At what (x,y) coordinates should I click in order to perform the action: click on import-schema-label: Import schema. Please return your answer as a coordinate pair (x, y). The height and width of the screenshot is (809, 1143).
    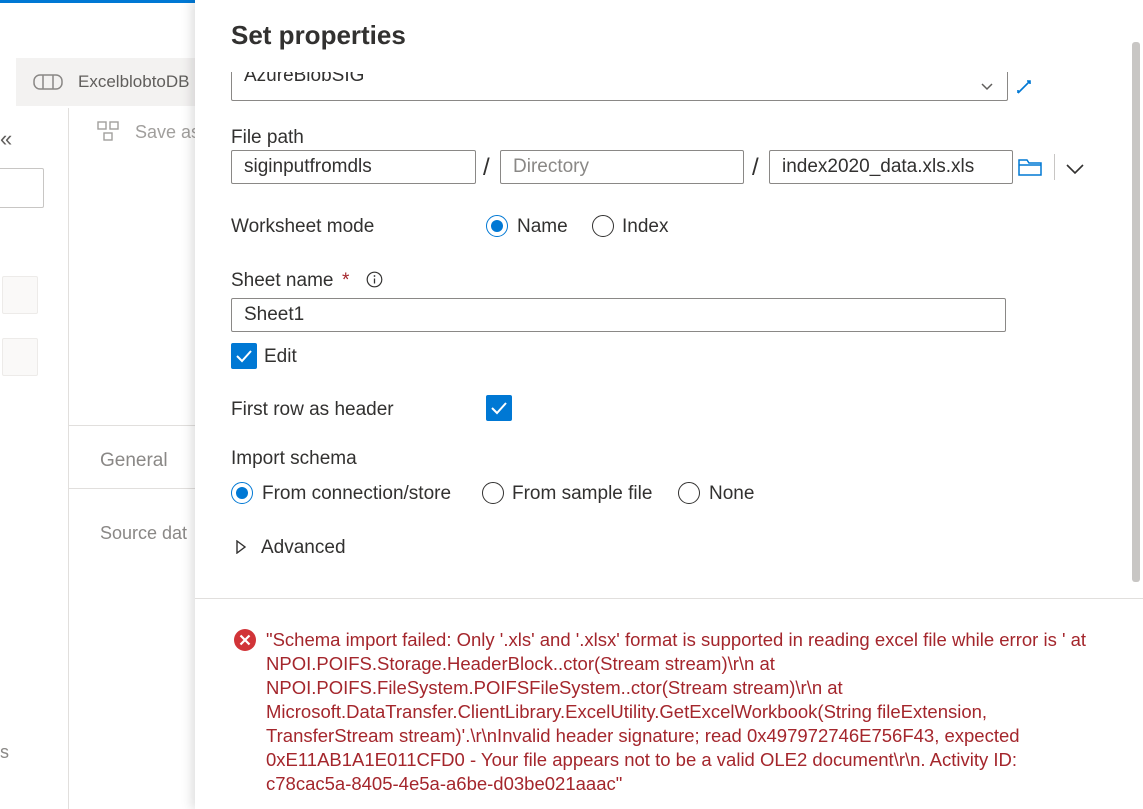
    Looking at the image, I should click on (294, 458).